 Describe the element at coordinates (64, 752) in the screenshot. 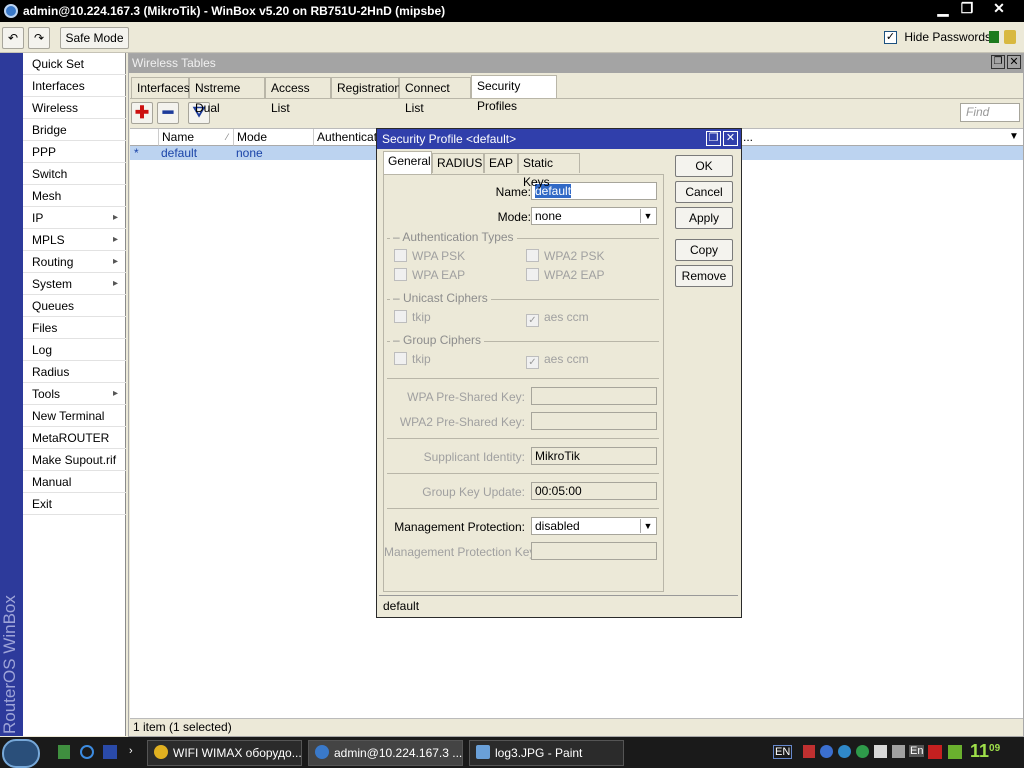

I see `quicklaunch-app-icon` at that location.